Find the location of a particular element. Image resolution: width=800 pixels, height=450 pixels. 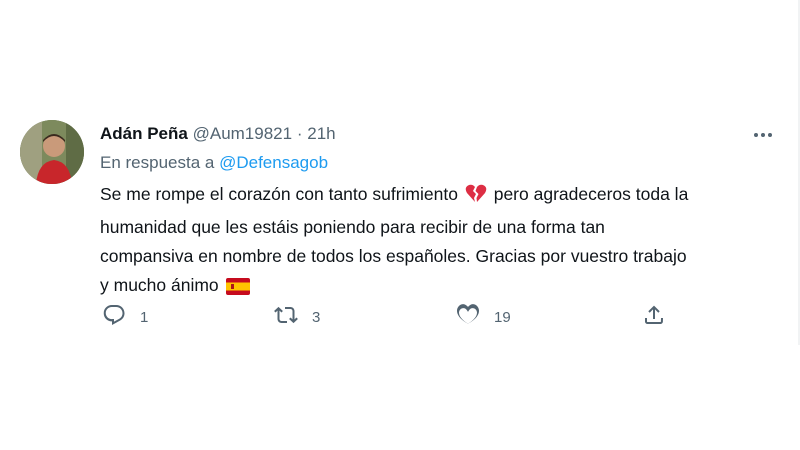

share-button is located at coordinates (654, 317).